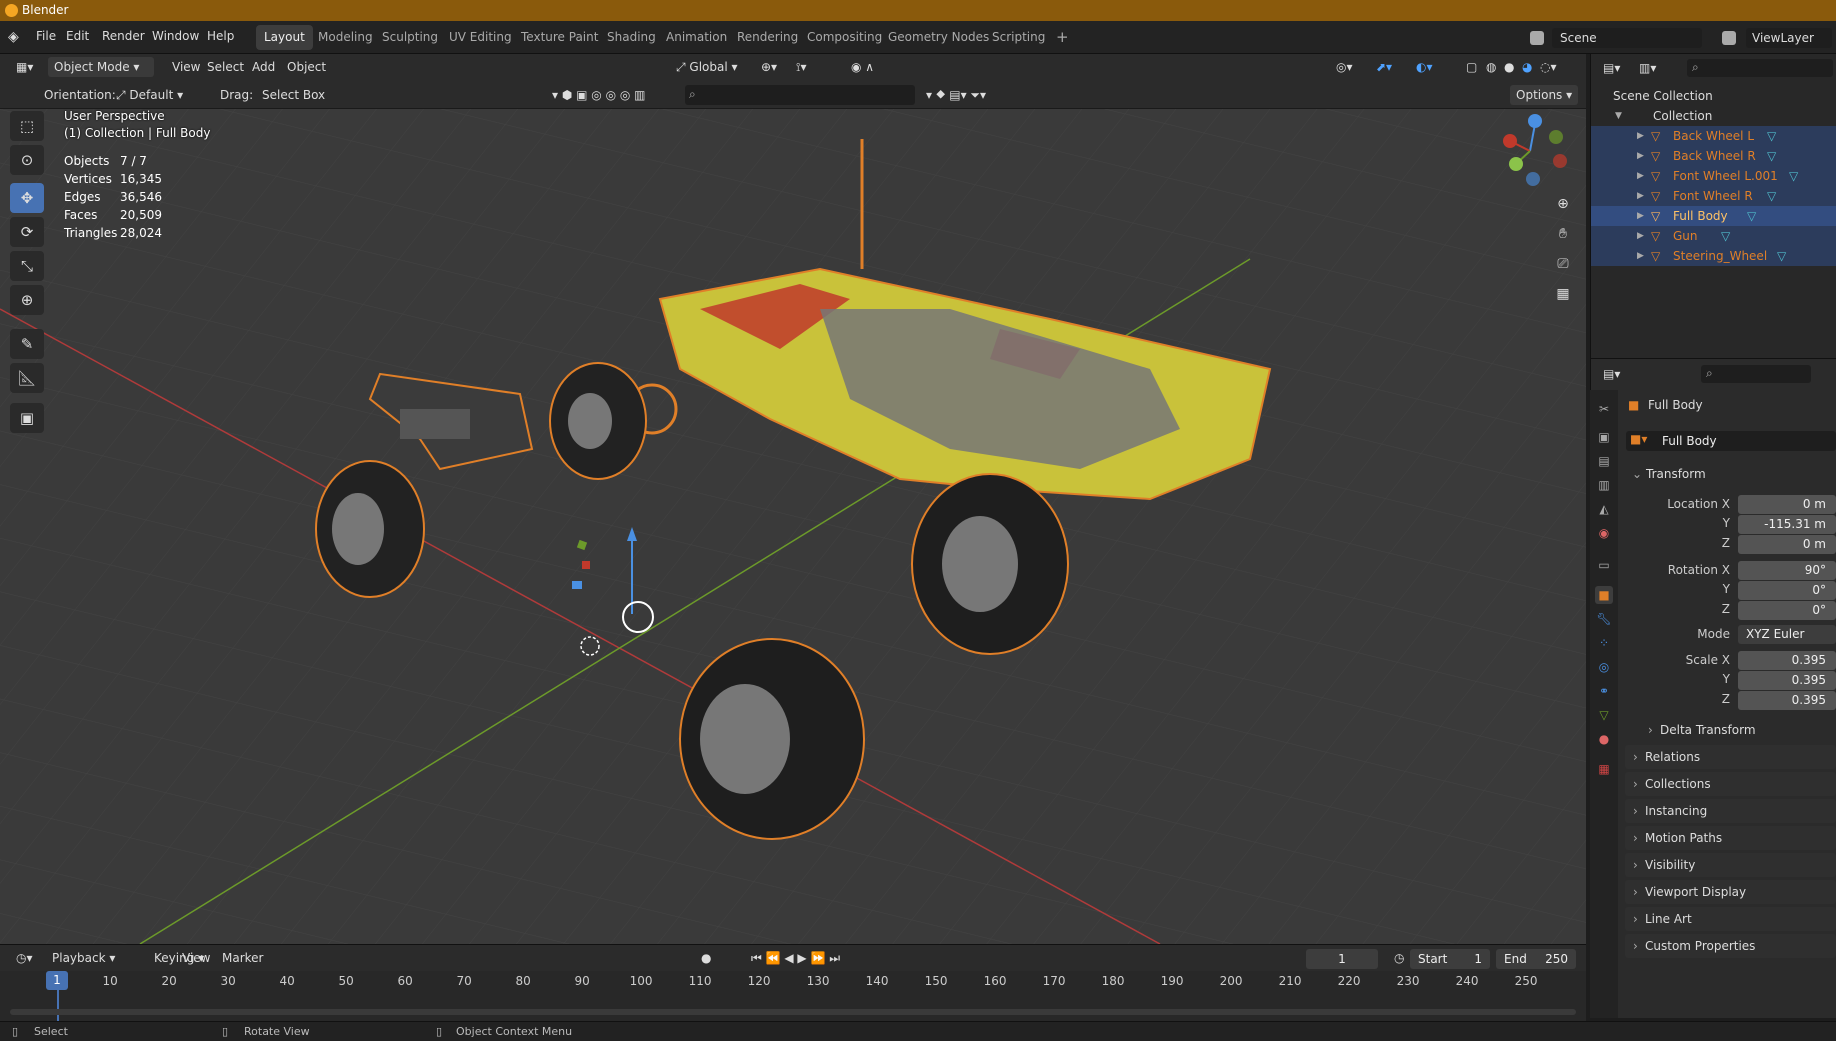  What do you see at coordinates (1713, 196) in the screenshot?
I see `outliner-object-row: ▶ ▽ Font Wheel R ▽` at bounding box center [1713, 196].